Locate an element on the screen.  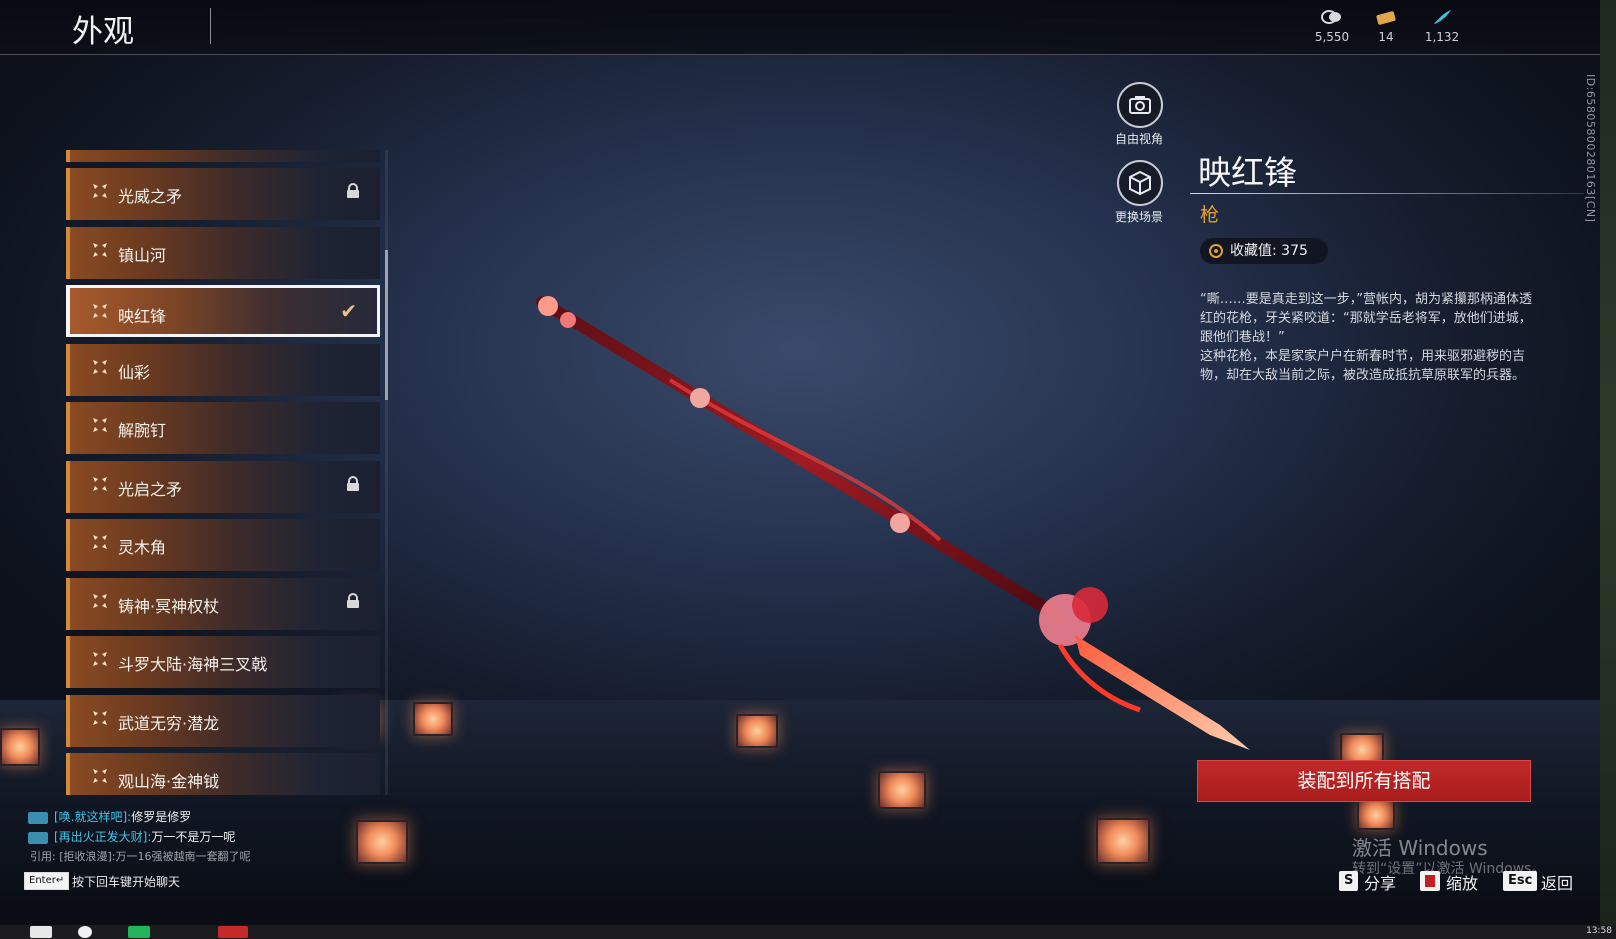
coin-icon is located at coordinates (1332, 18).